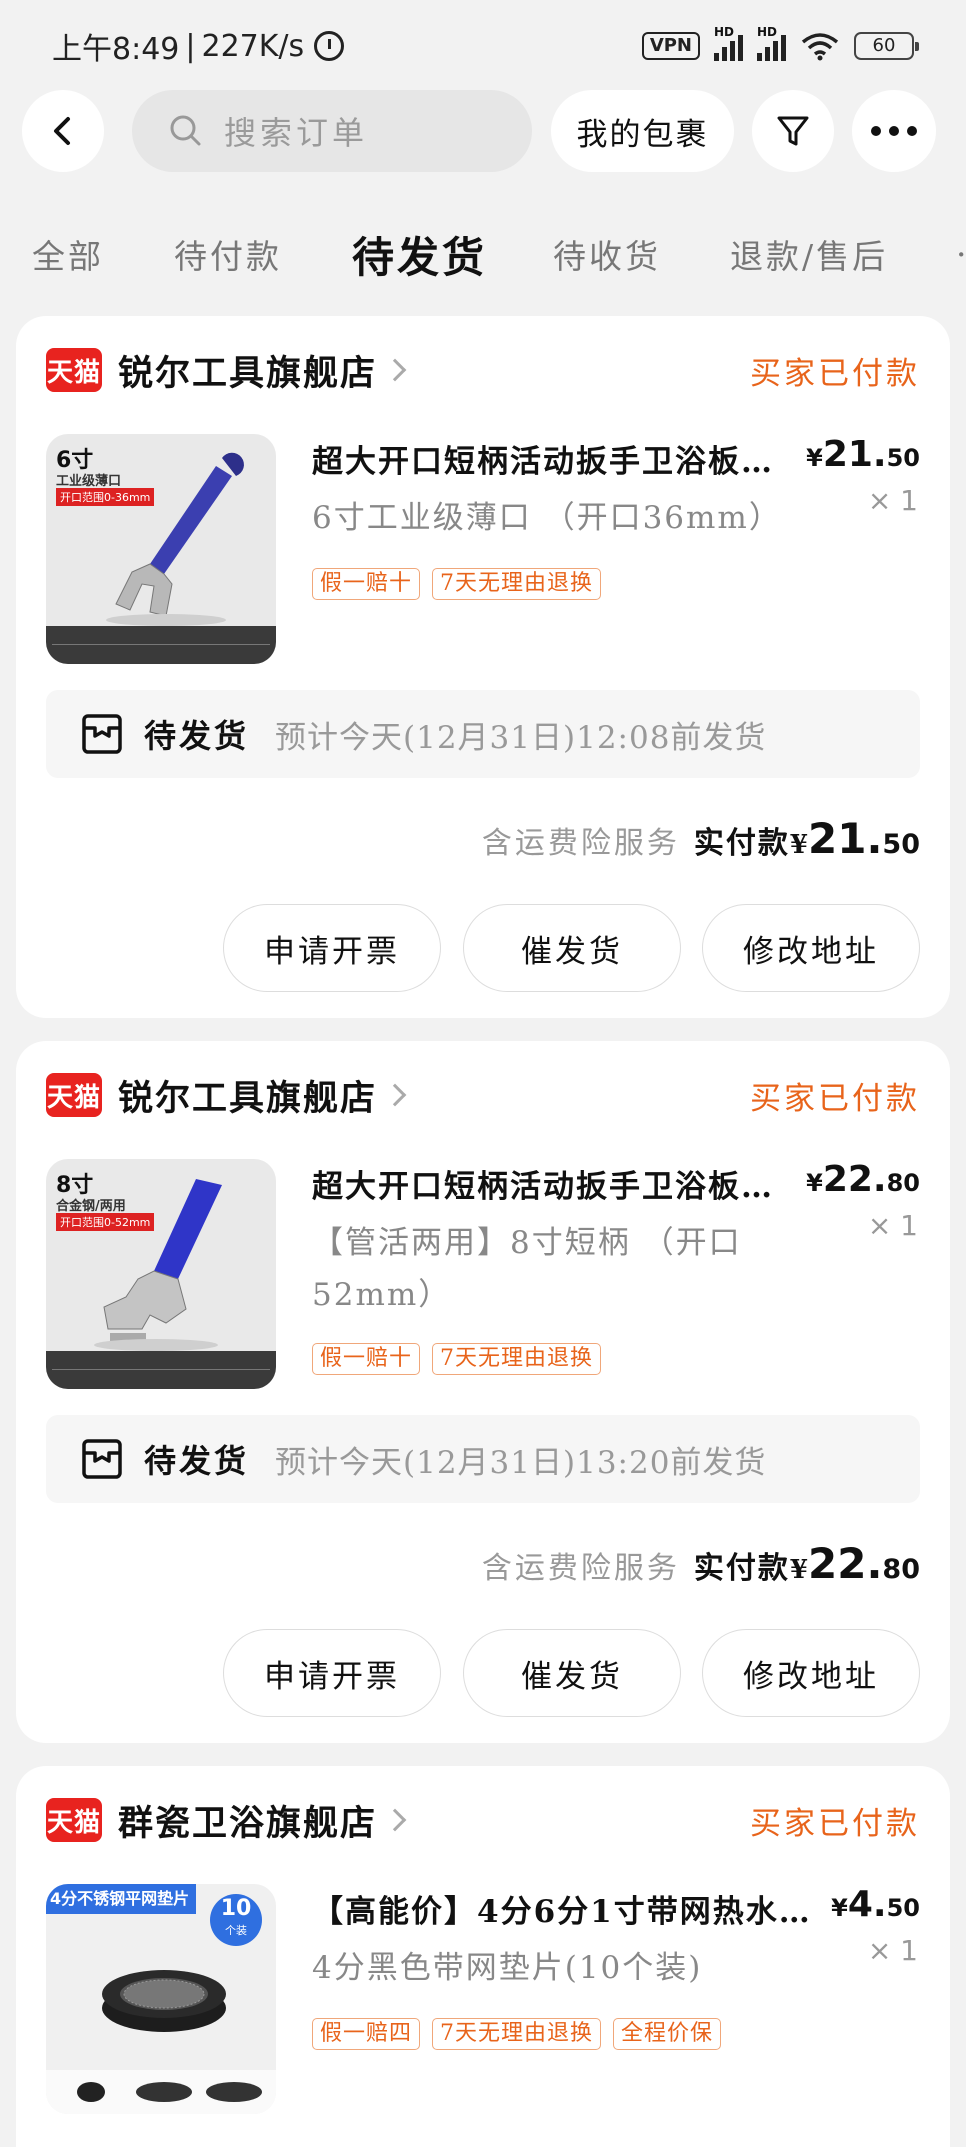 The width and height of the screenshot is (966, 2147). Describe the element at coordinates (667, 2034) in the screenshot. I see `service-tag: 全程价保` at that location.